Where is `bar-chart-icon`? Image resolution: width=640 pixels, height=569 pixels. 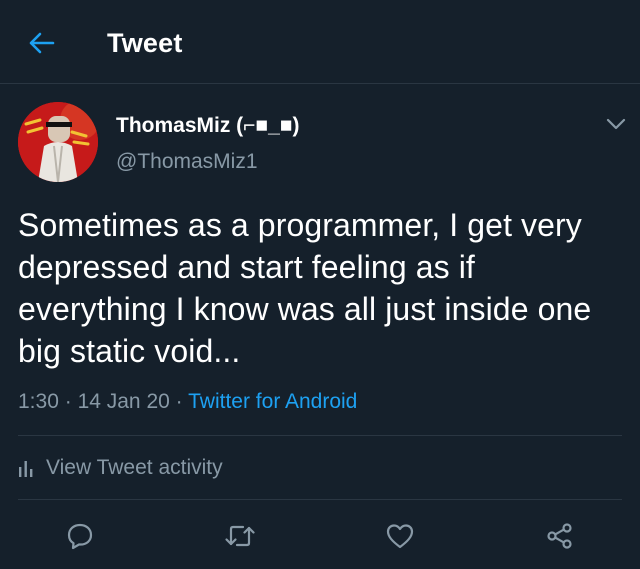 bar-chart-icon is located at coordinates (26, 468).